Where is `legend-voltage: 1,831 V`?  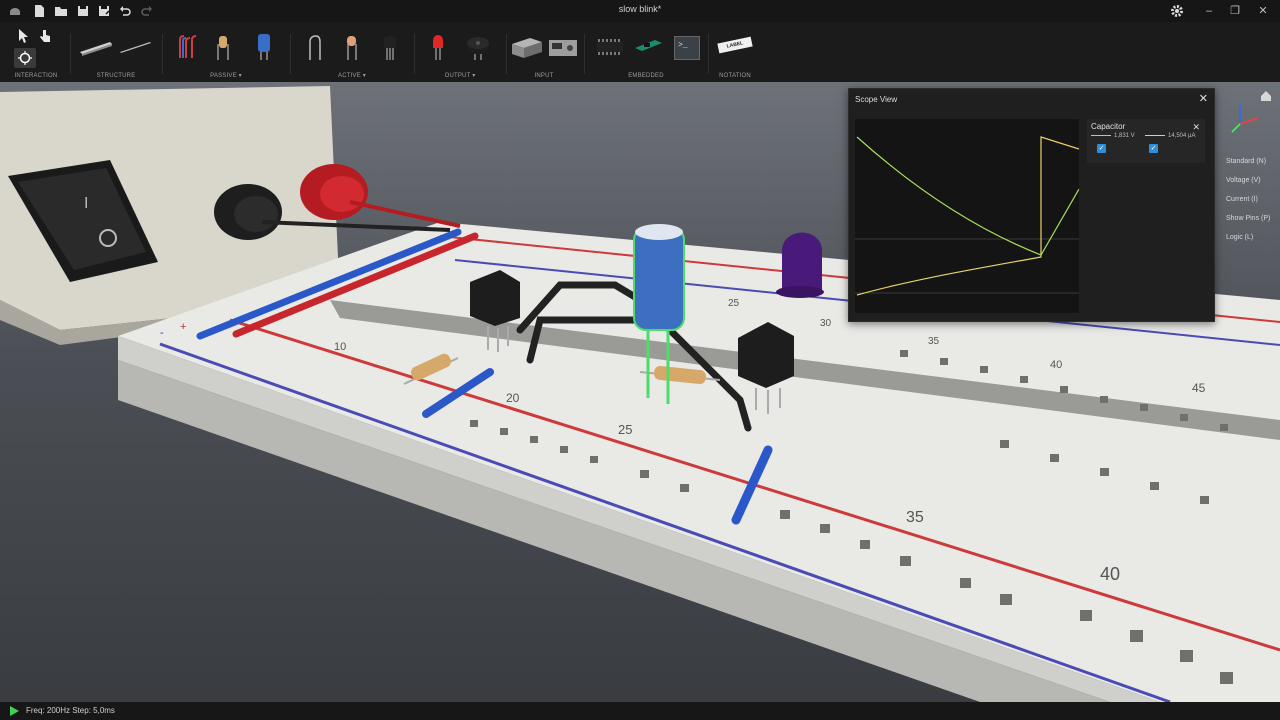 legend-voltage: 1,831 V is located at coordinates (1113, 136).